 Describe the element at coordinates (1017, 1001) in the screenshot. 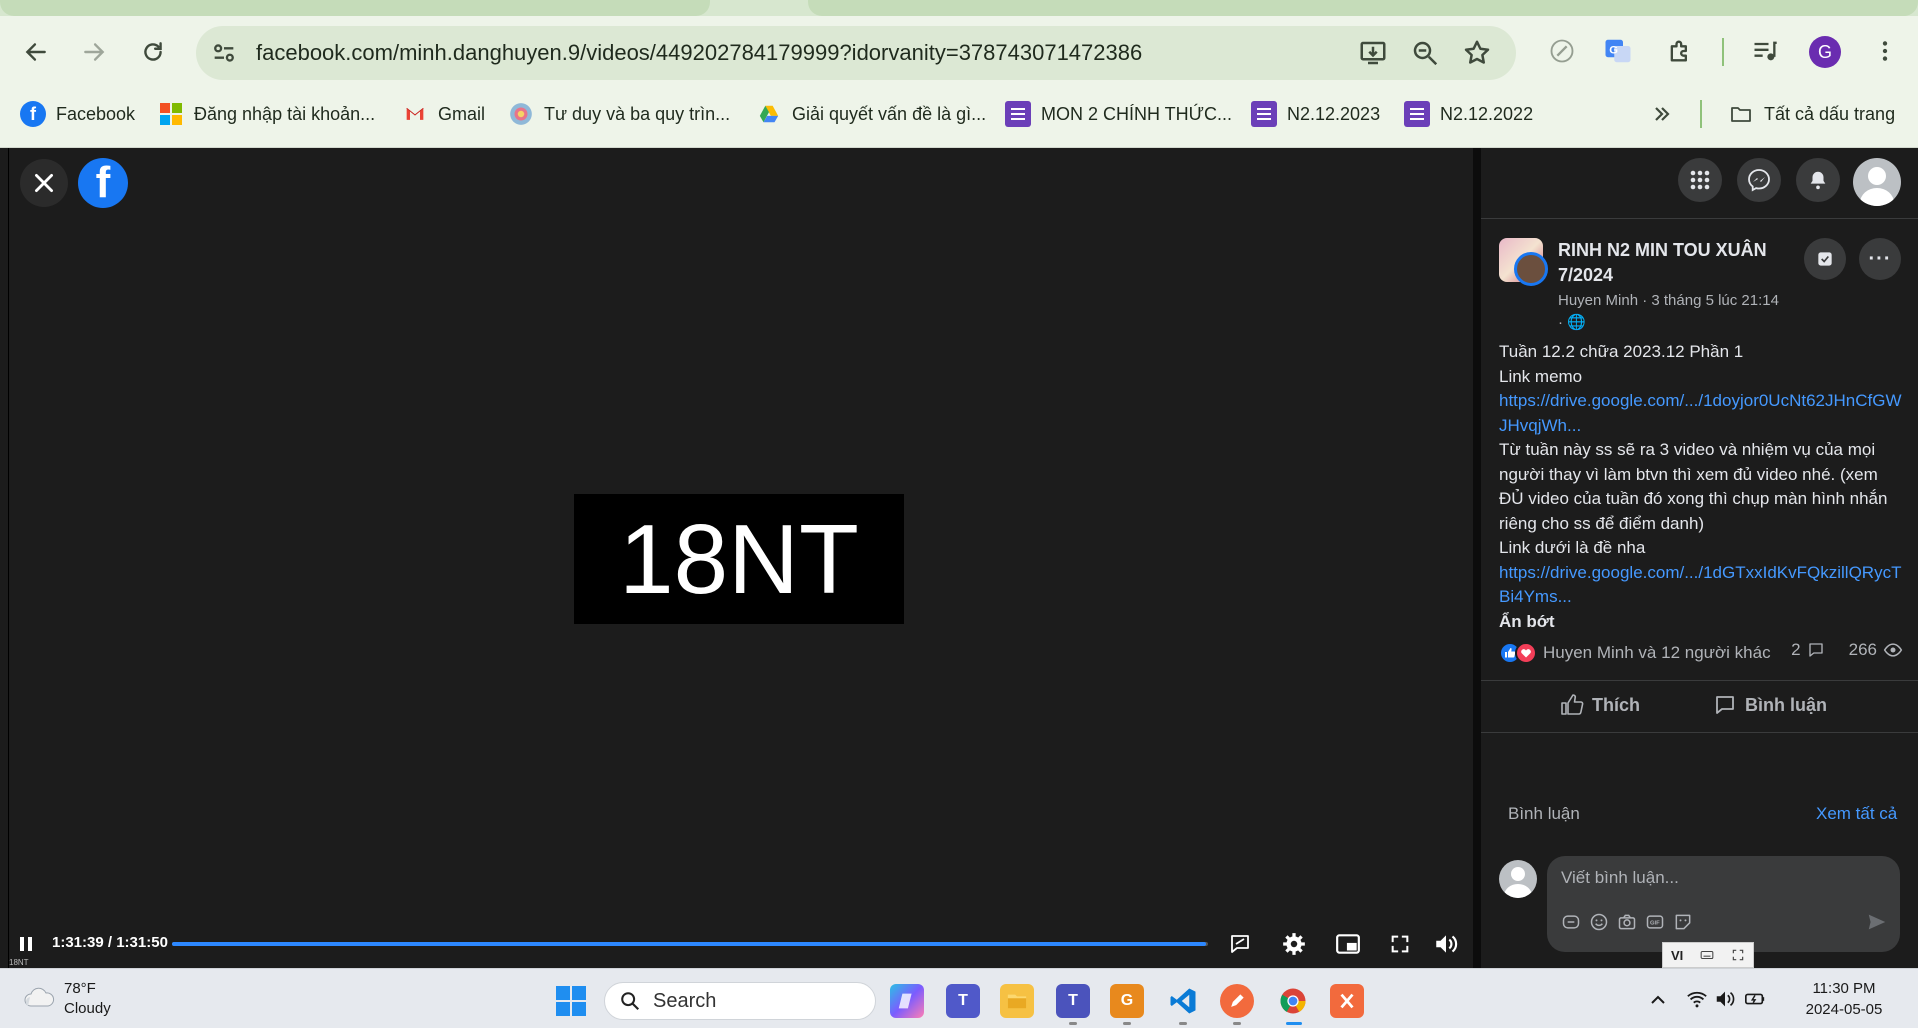

I see `file-explorer-icon` at that location.